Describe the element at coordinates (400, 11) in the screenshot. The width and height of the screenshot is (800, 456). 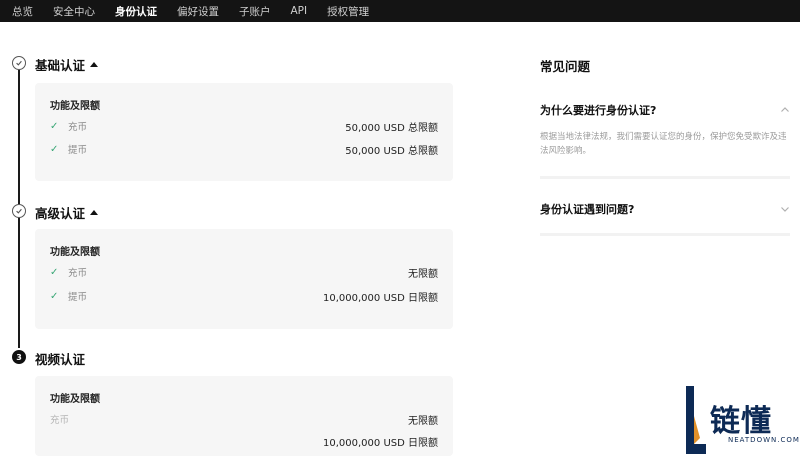
I see `top-navigation: 总览 安全中心 身份认证 偏好设置 子账户 API 授权管理` at that location.